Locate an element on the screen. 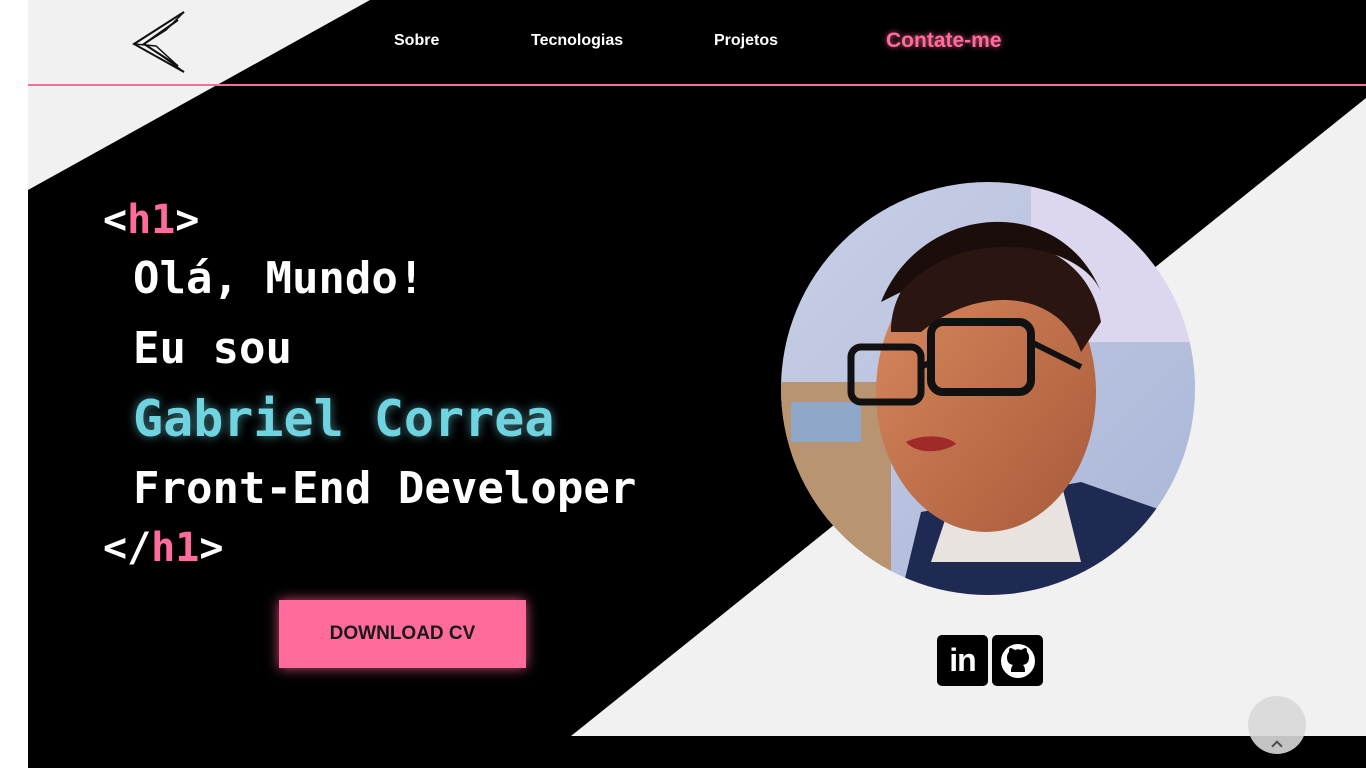  close-bracket-end: > is located at coordinates (211, 548).